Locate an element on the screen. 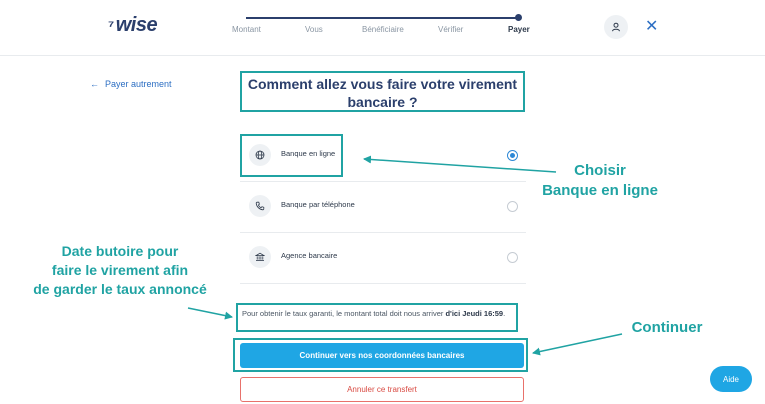 The width and height of the screenshot is (765, 404). arrow-to-notice is located at coordinates (210, 313).